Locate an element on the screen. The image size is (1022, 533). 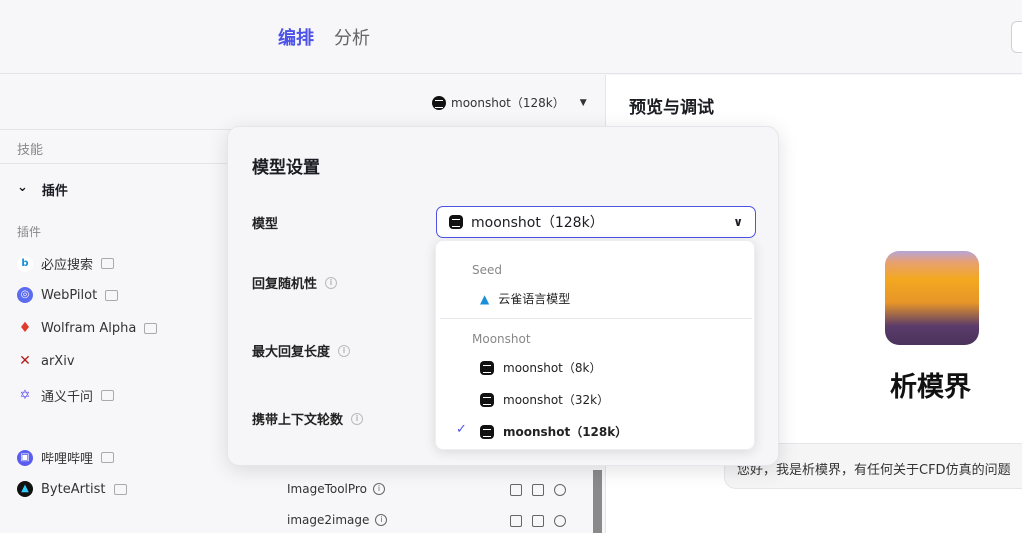
plugins-header: ⌄ 插件 is located at coordinates (42, 189).